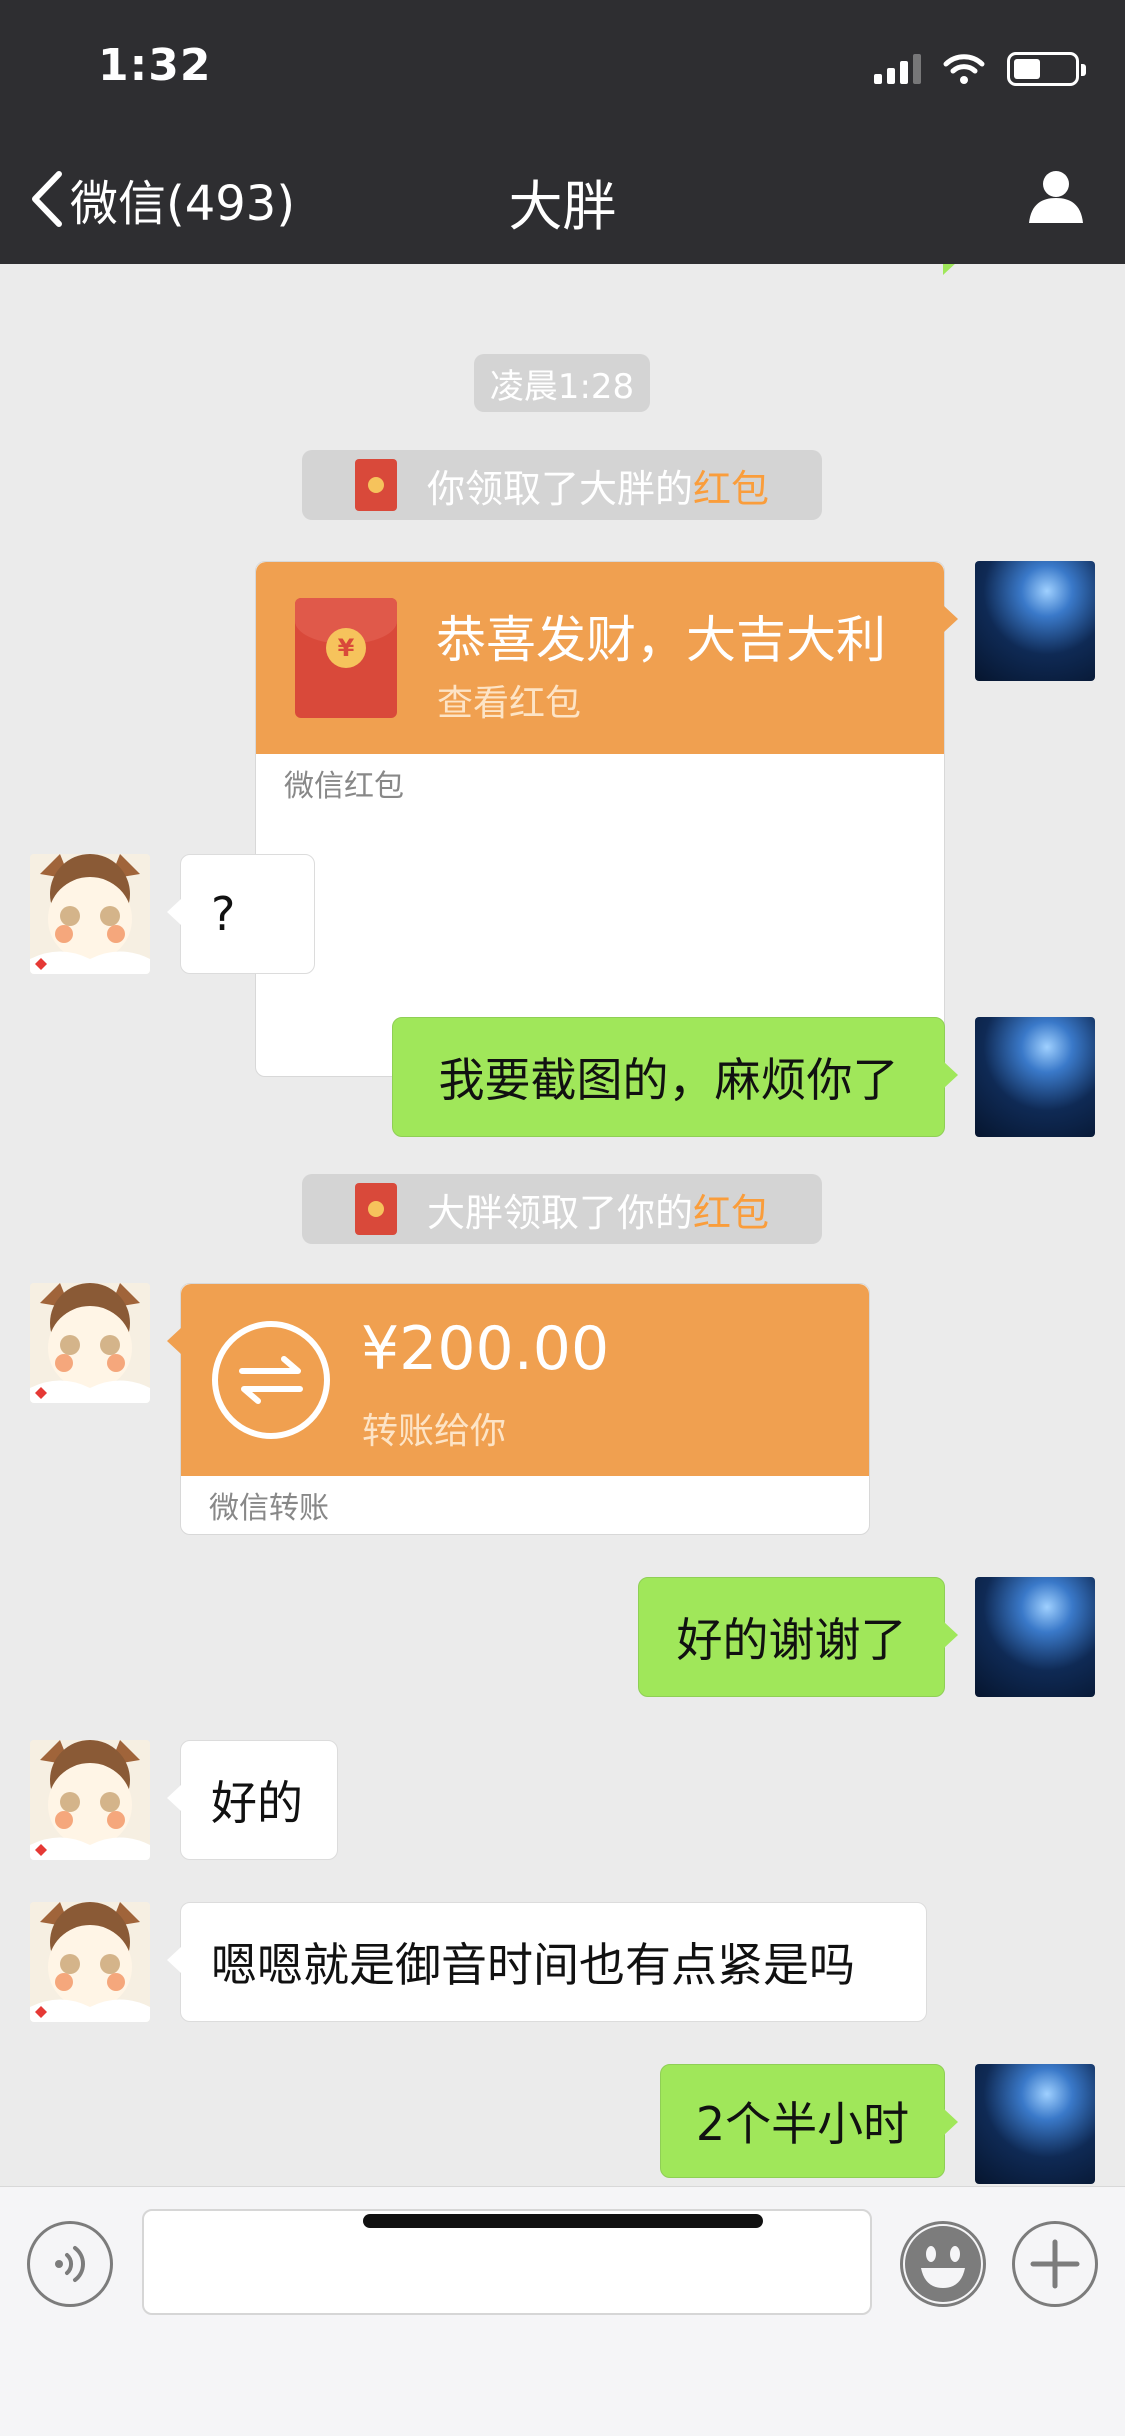 The width and height of the screenshot is (1125, 2436). I want to click on red-envelope-seal: ¥, so click(346, 648).